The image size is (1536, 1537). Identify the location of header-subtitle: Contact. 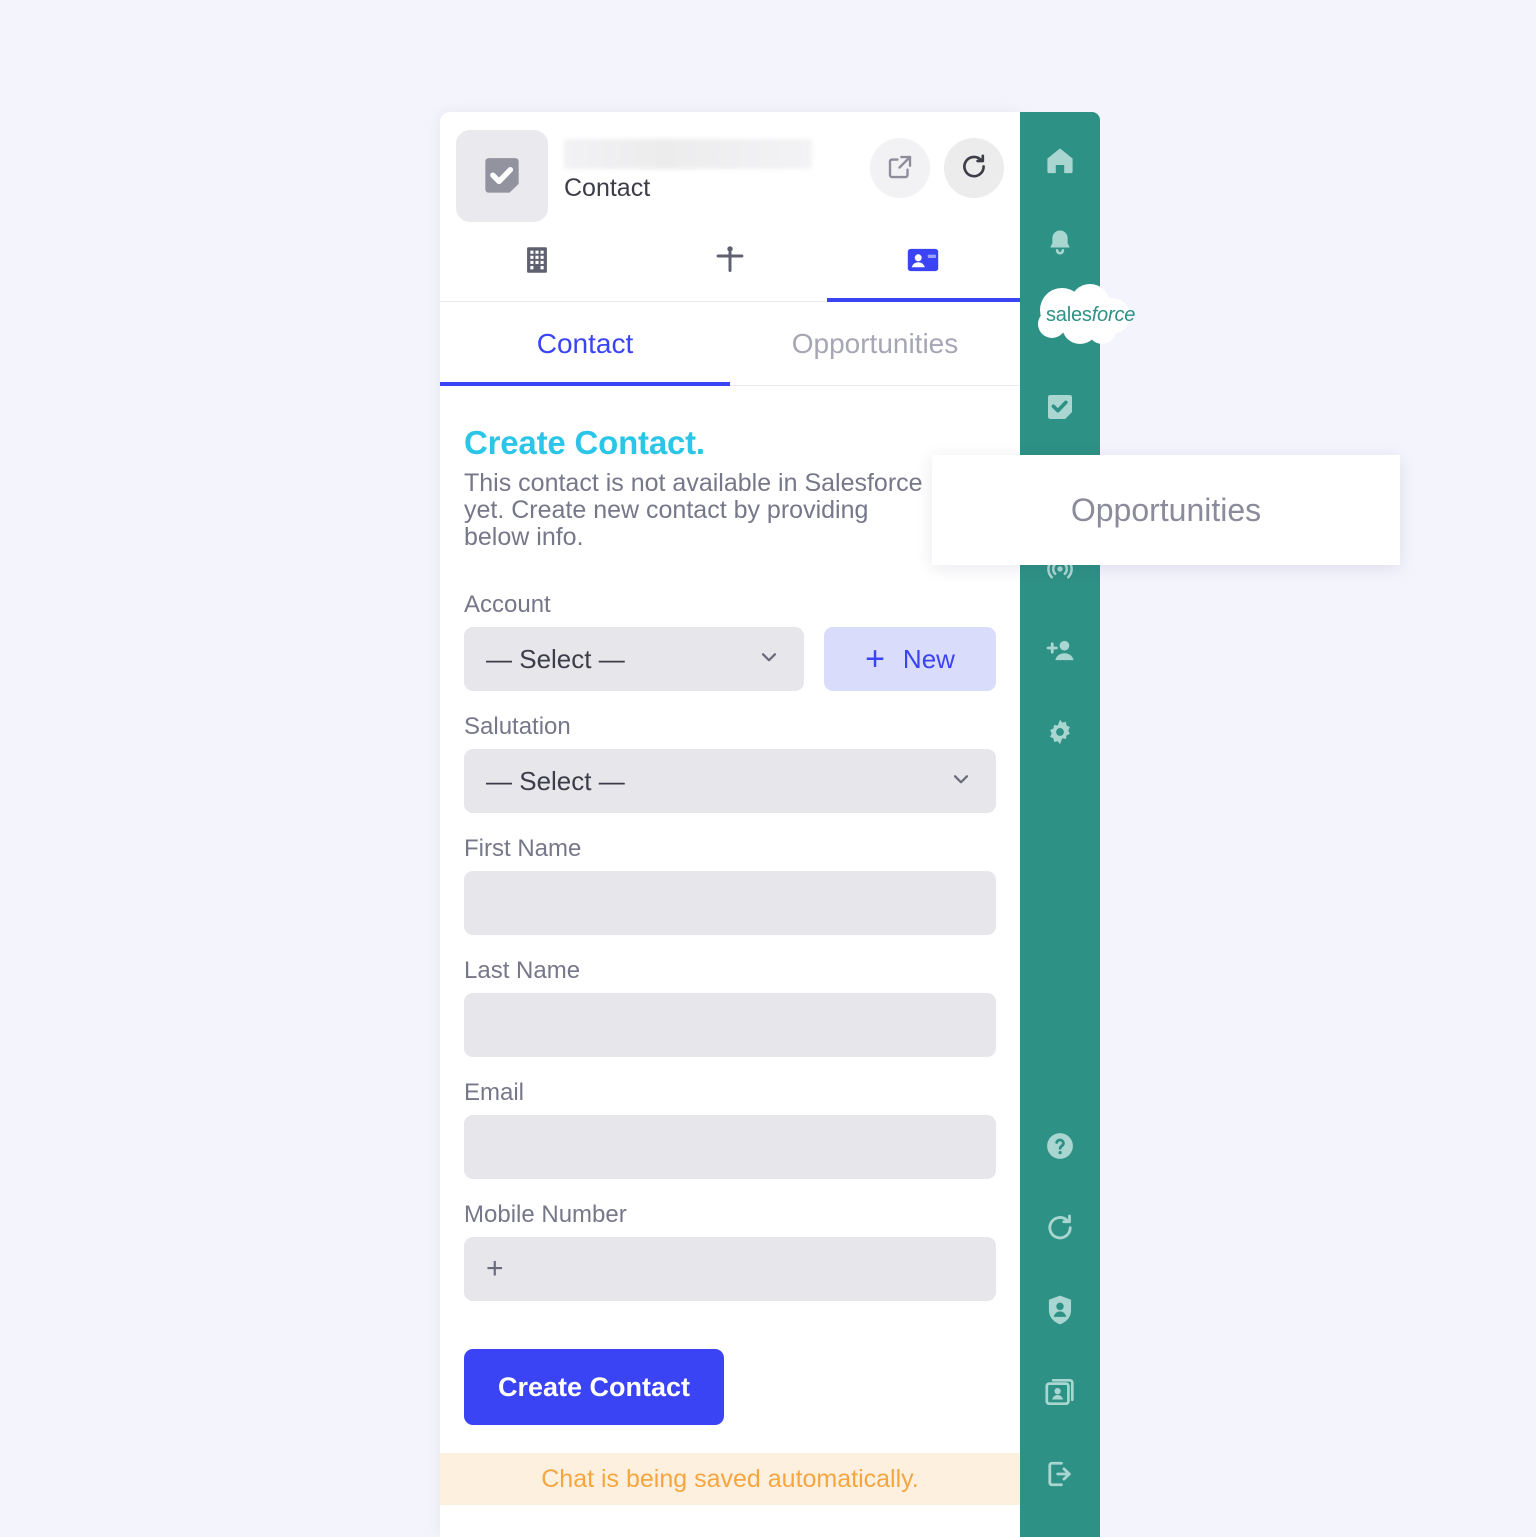
(607, 188).